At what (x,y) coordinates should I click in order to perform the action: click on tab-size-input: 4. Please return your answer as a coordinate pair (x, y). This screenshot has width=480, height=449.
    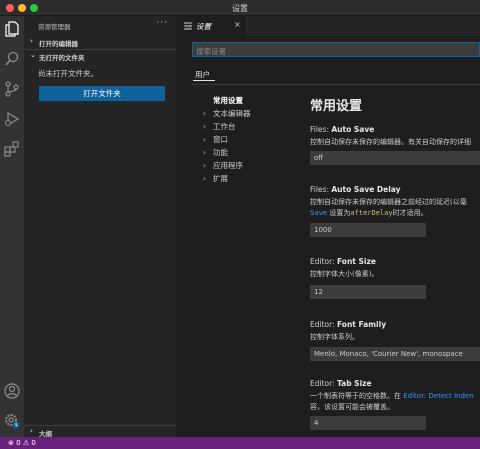
    Looking at the image, I should click on (368, 423).